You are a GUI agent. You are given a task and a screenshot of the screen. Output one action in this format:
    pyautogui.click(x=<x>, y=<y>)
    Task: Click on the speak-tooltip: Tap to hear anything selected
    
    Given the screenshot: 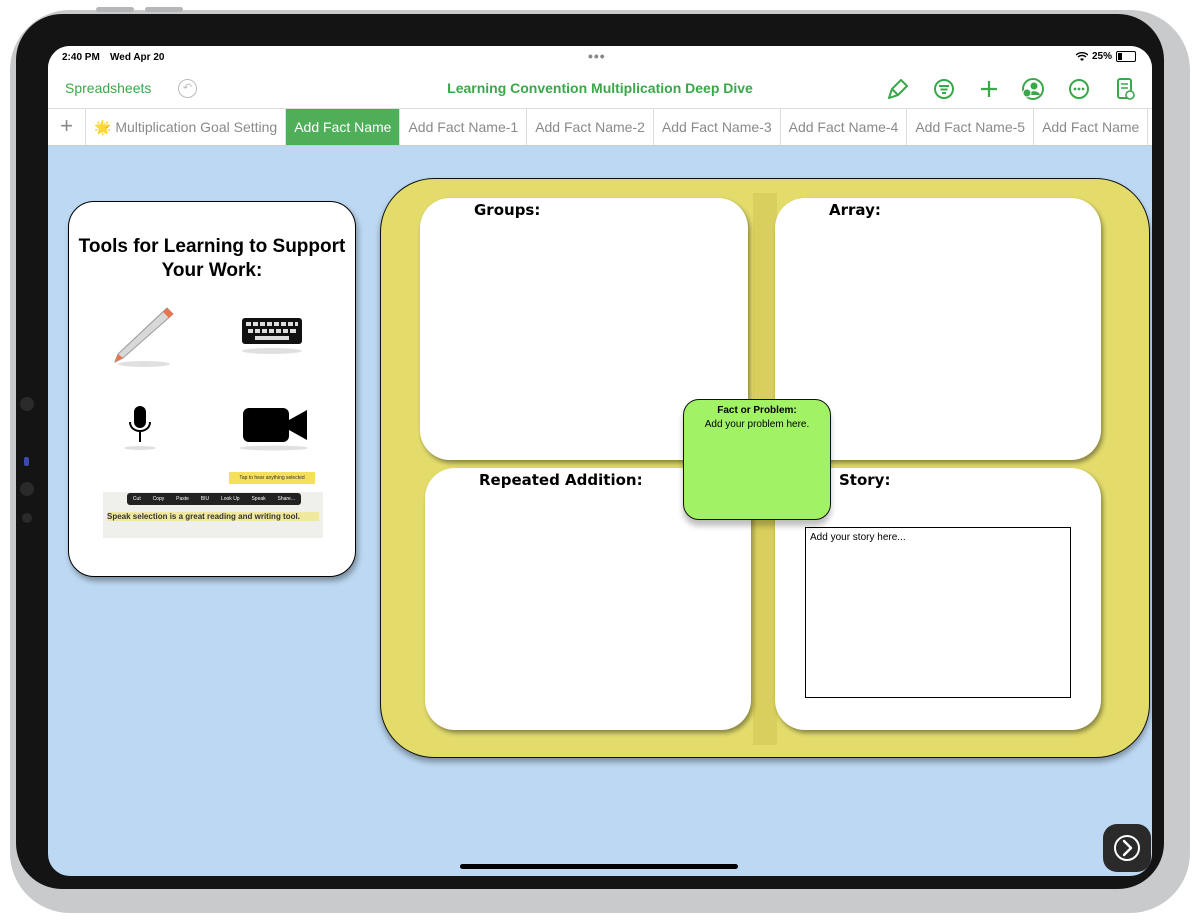 What is the action you would take?
    pyautogui.click(x=272, y=478)
    